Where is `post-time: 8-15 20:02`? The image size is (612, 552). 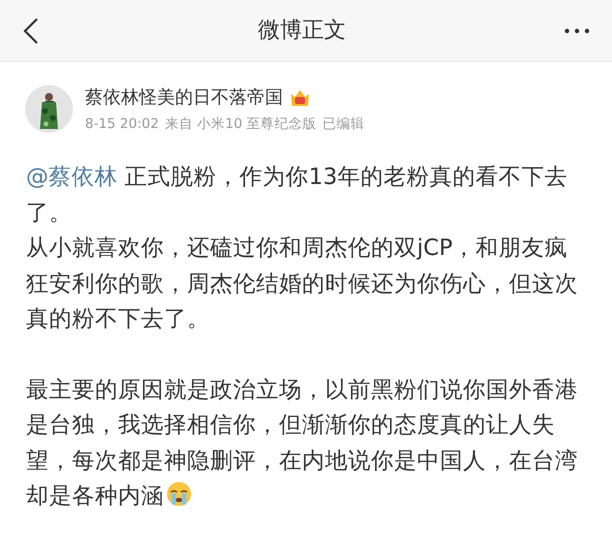
post-time: 8-15 20:02 is located at coordinates (122, 124).